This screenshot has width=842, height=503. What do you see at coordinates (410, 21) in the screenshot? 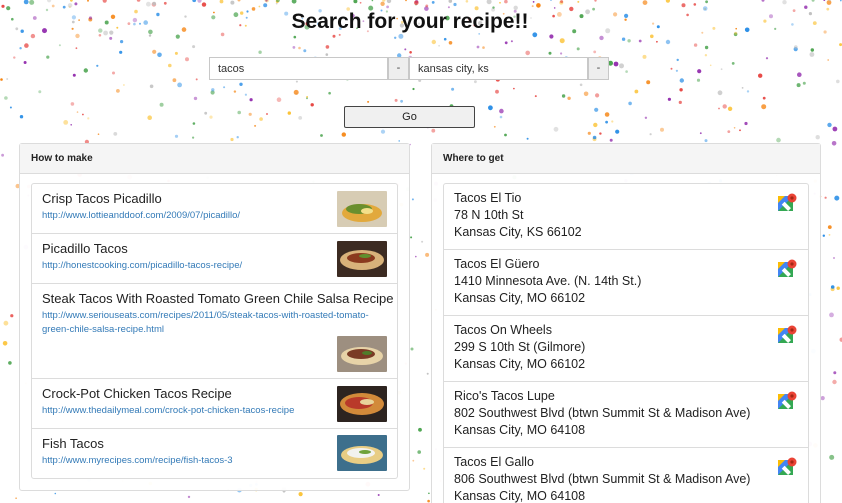
I see `page-title: Search for your recipe!!` at bounding box center [410, 21].